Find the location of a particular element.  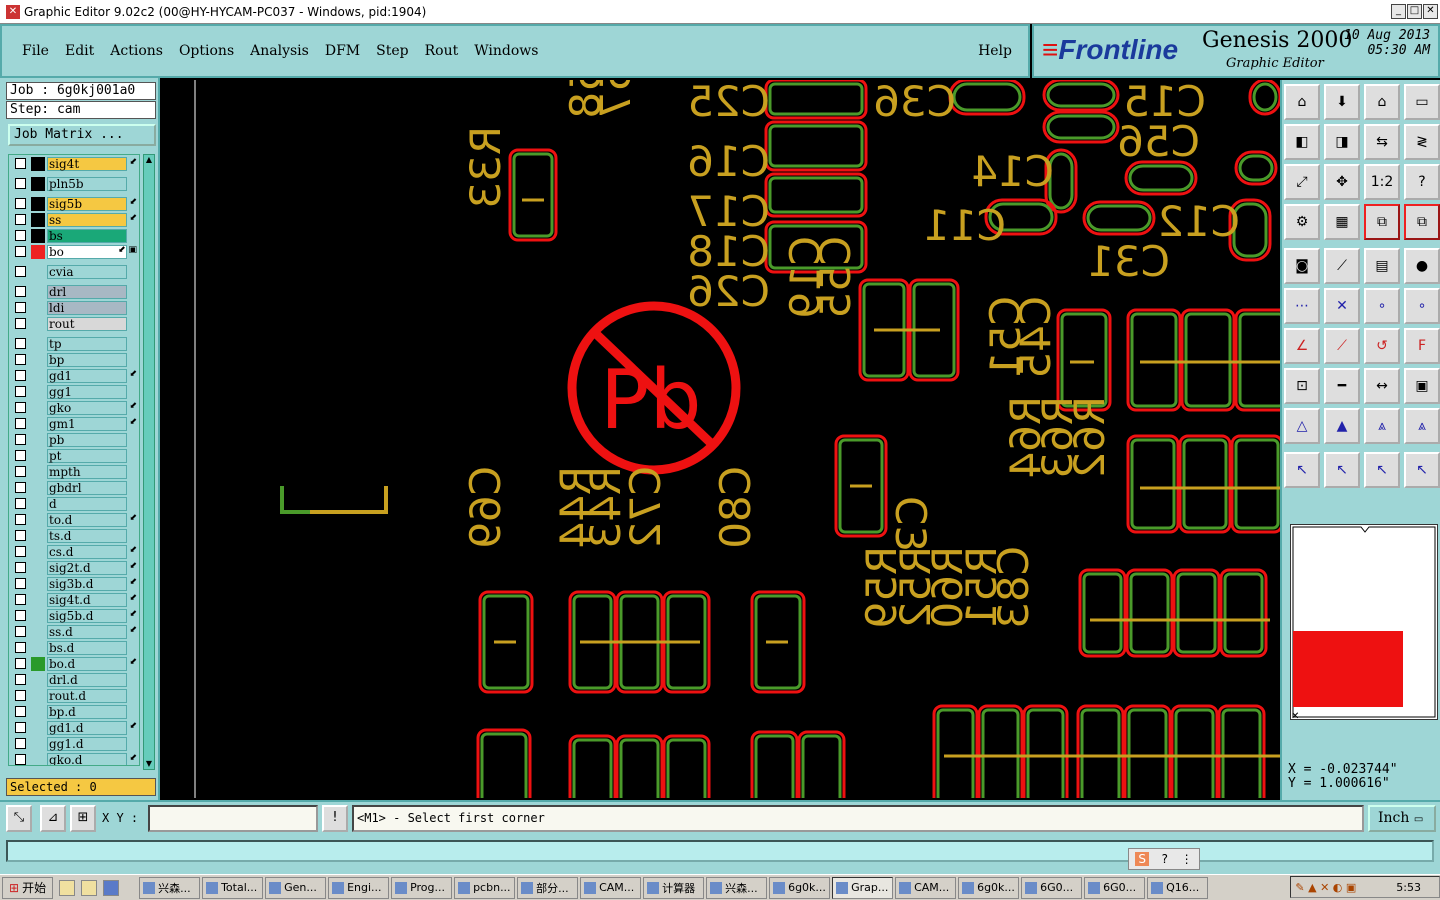

layer-row: bp.d is located at coordinates (74, 712).